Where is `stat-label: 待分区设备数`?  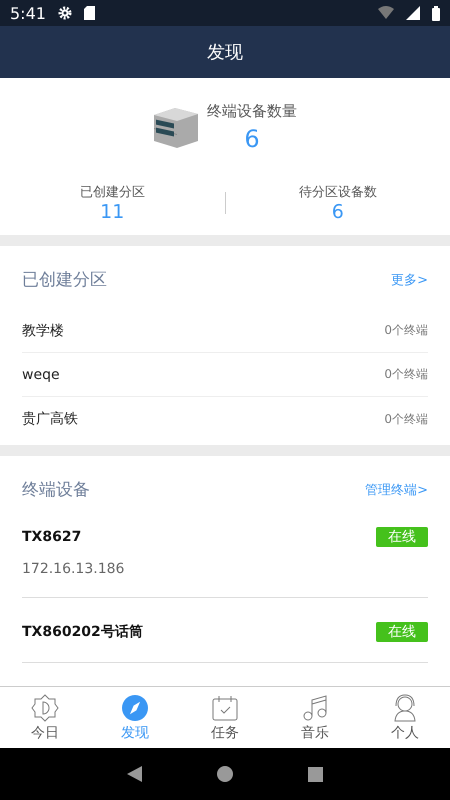
stat-label: 待分区设备数 is located at coordinates (337, 192).